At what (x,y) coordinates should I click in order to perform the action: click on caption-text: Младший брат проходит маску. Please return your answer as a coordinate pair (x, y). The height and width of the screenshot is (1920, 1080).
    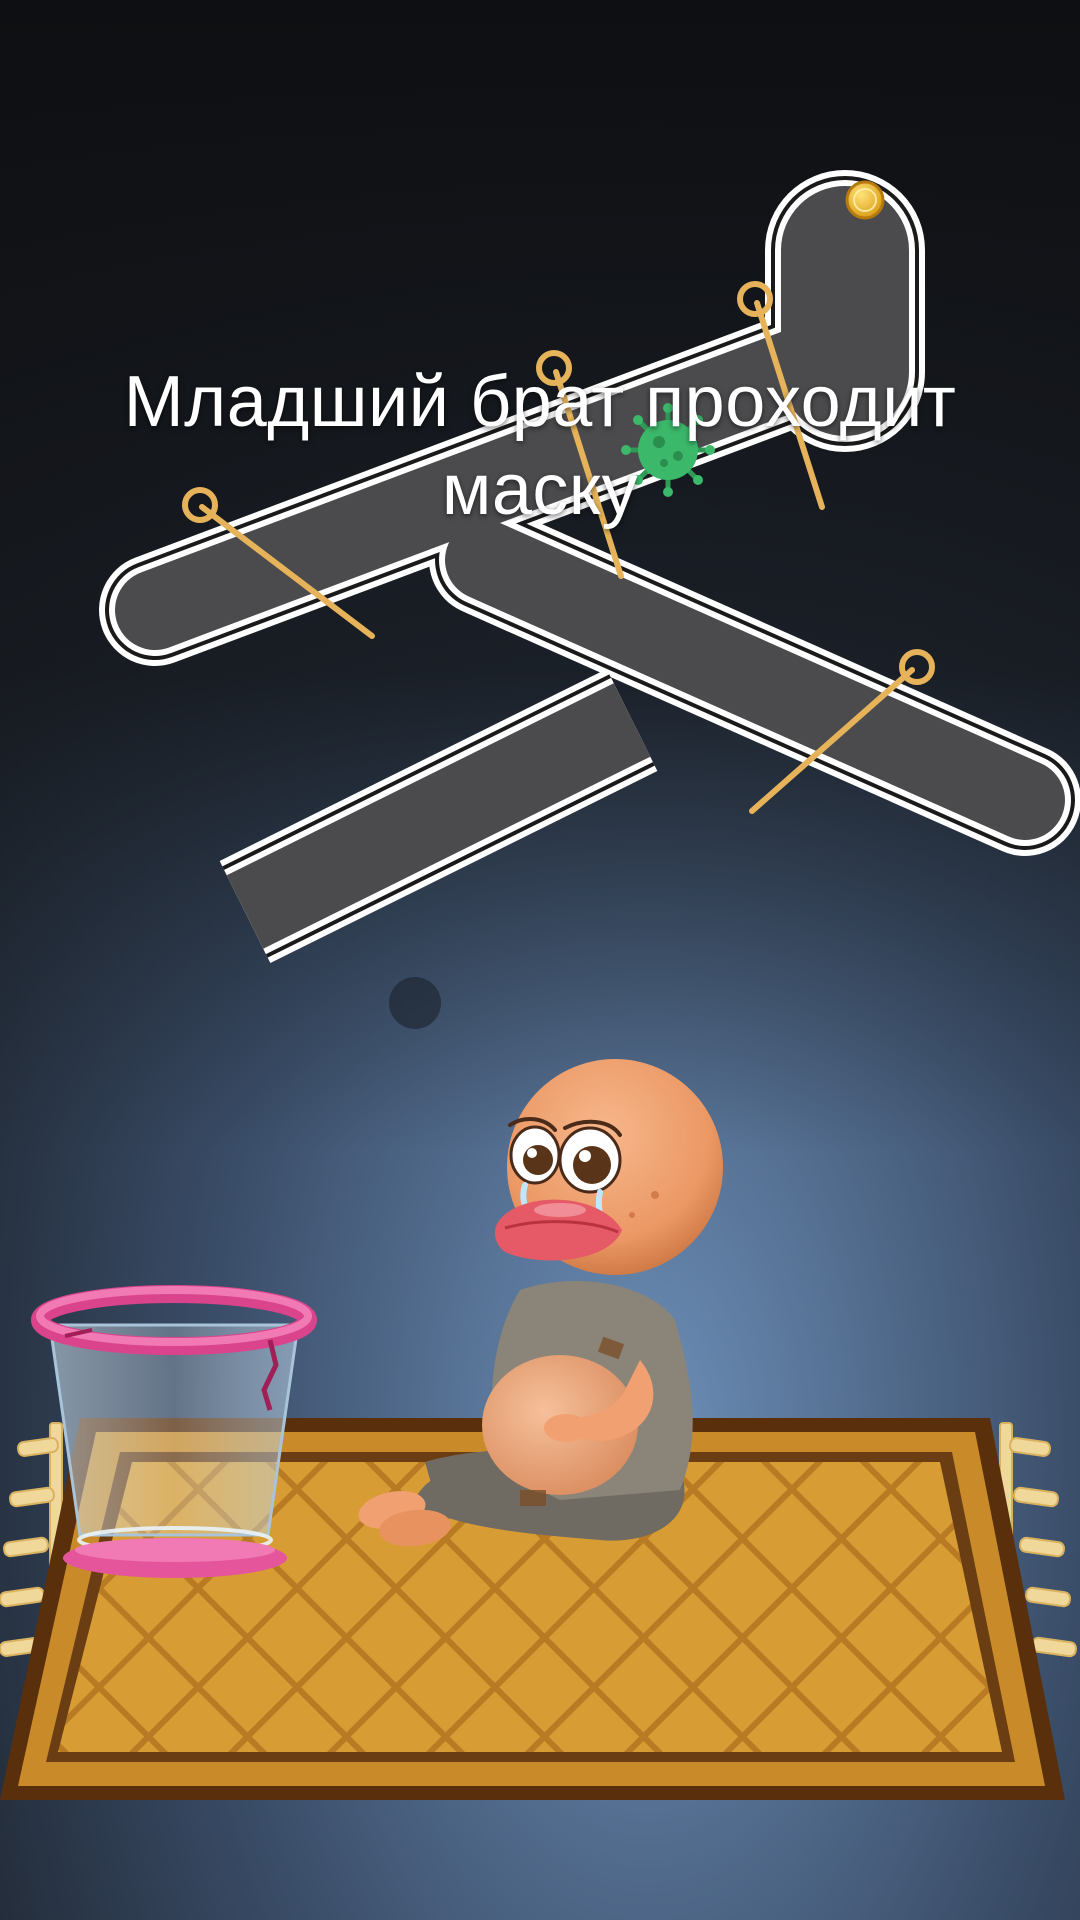
    Looking at the image, I should click on (540, 446).